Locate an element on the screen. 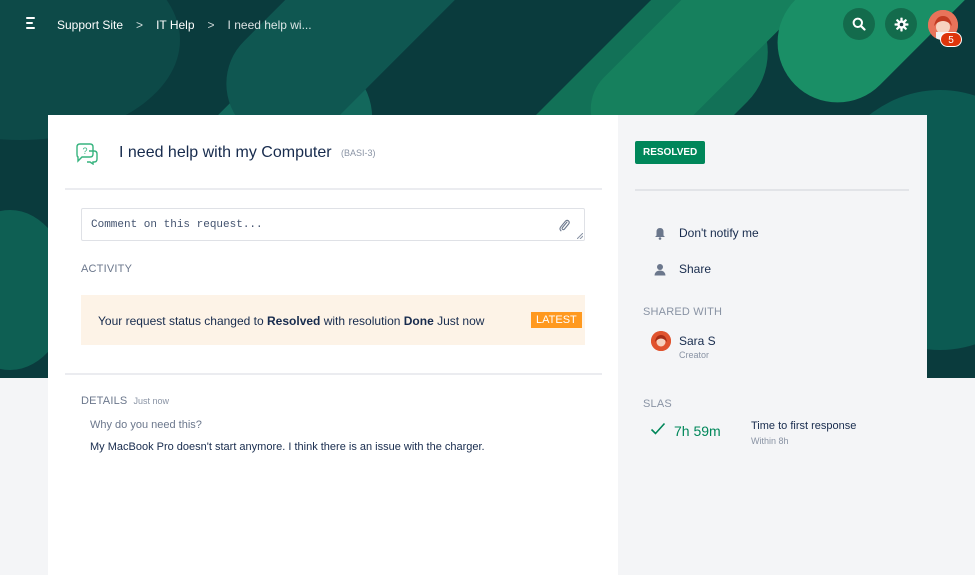  person-icon is located at coordinates (660, 269).